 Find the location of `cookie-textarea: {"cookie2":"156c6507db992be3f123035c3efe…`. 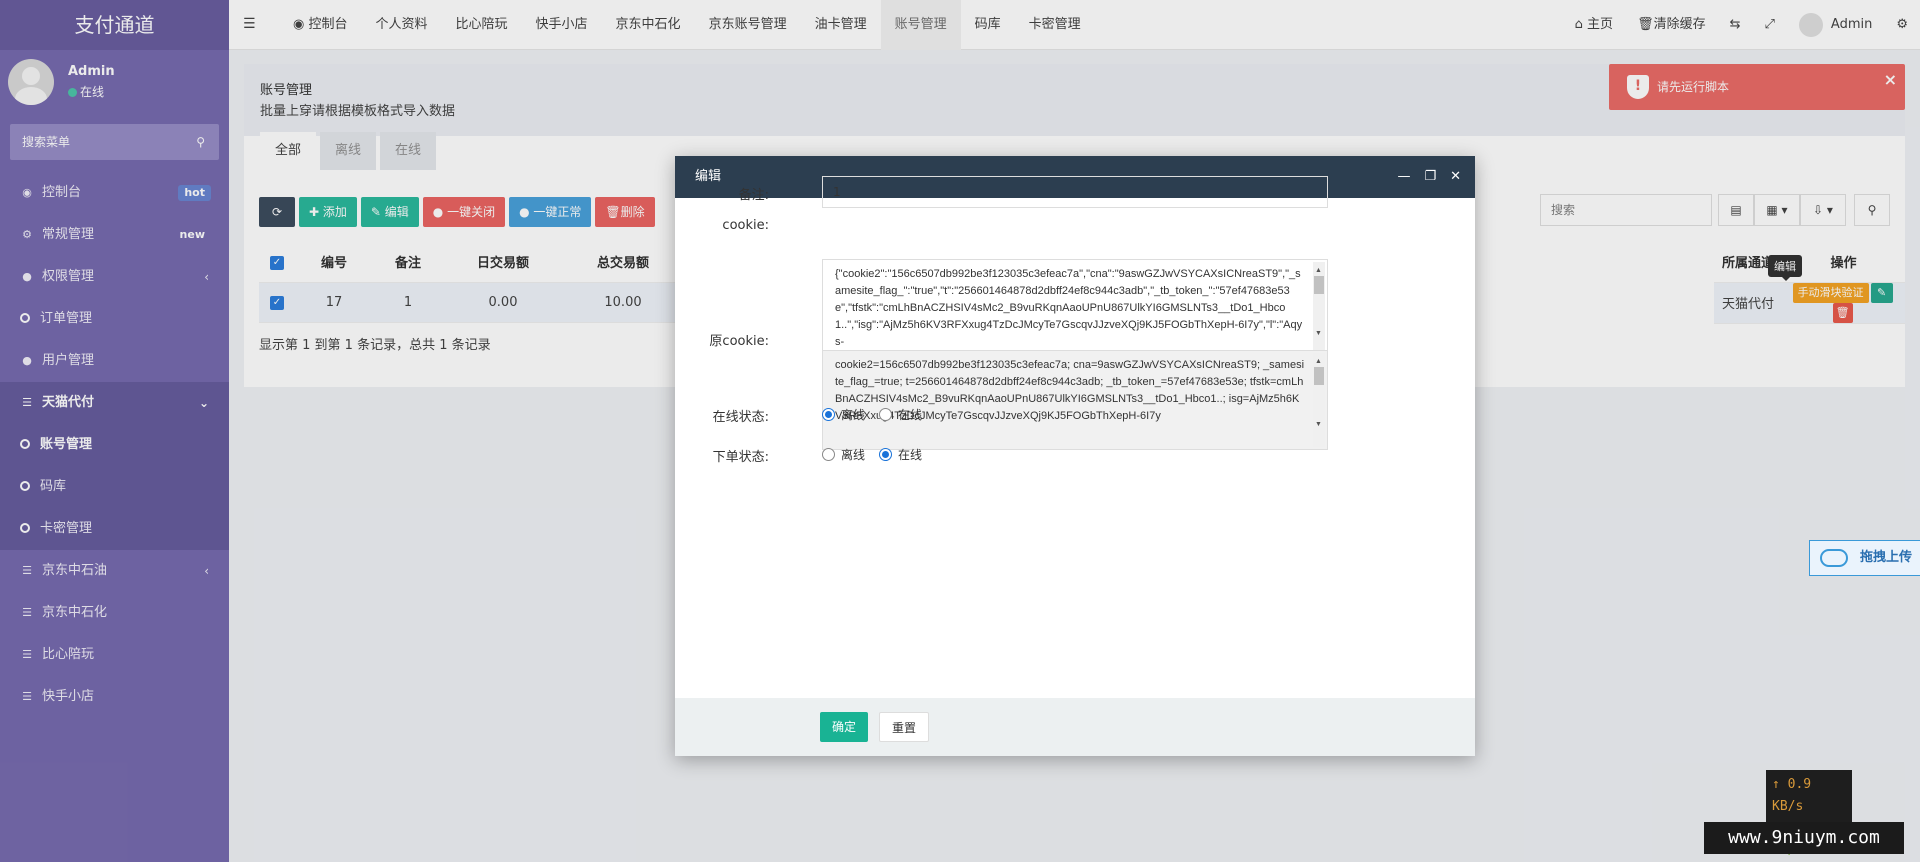

cookie-textarea: {"cookie2":"156c6507db992be3f123035c3efe… is located at coordinates (1075, 309).